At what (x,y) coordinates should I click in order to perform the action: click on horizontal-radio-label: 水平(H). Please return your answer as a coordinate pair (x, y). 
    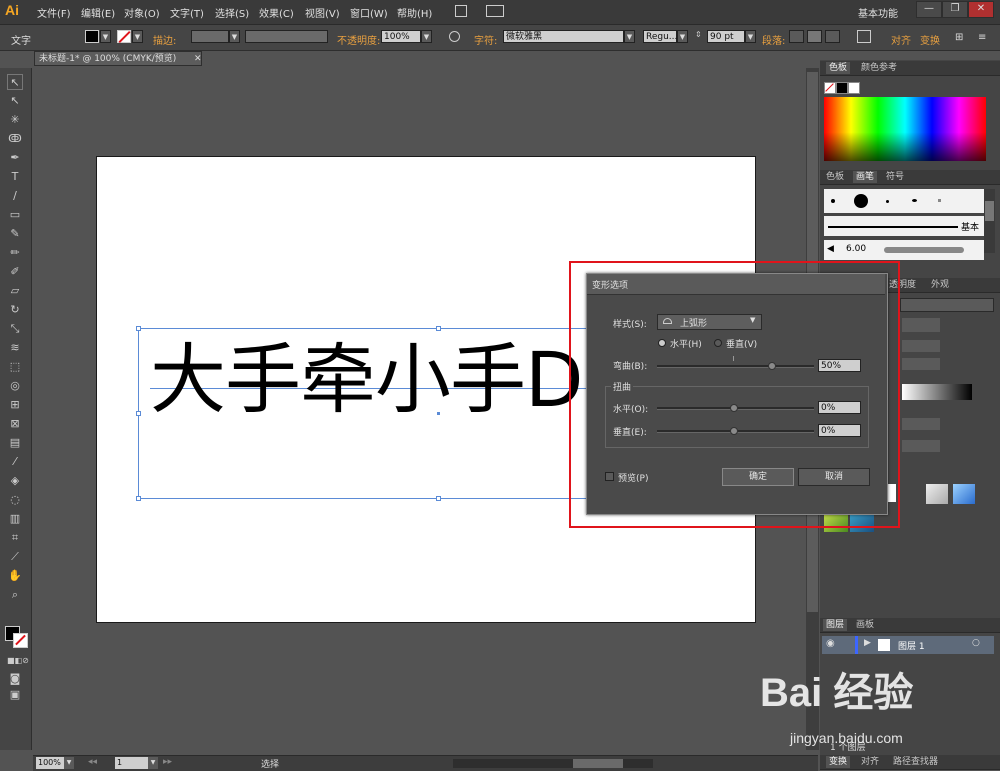
    Looking at the image, I should click on (686, 343).